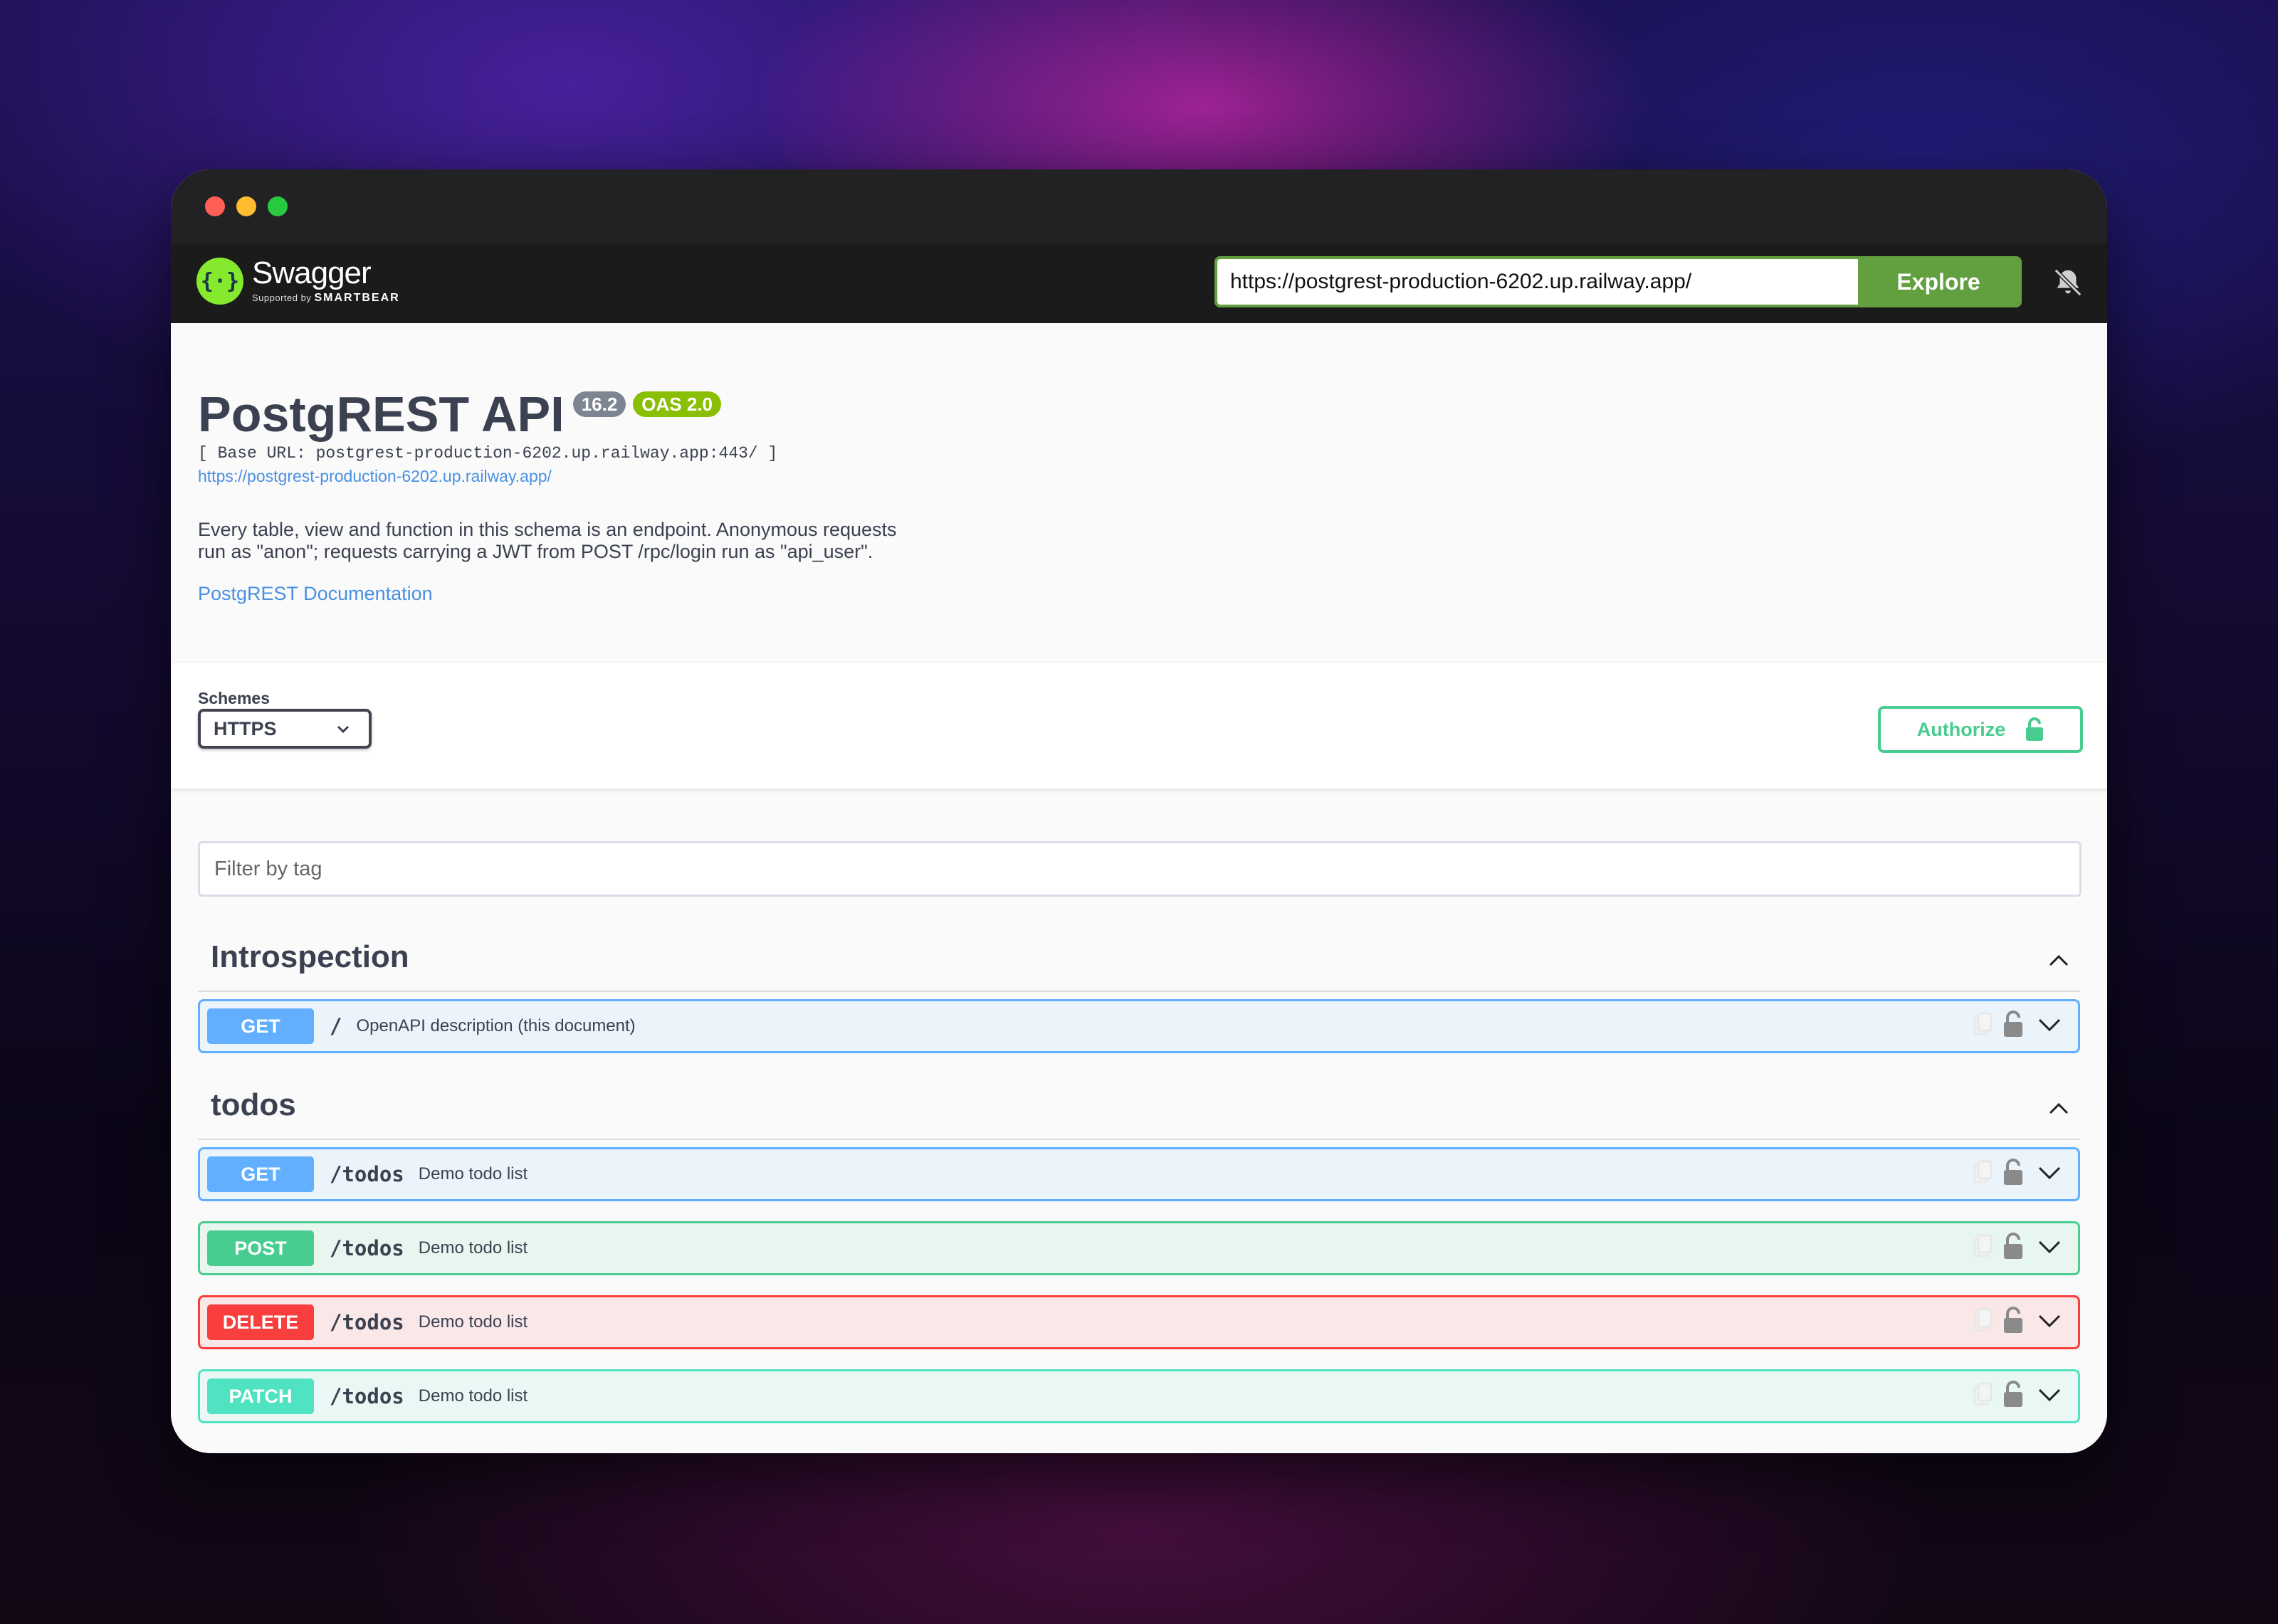 This screenshot has width=2278, height=1624. What do you see at coordinates (1139, 594) in the screenshot?
I see `documentation-link: PostgREST Documentation` at bounding box center [1139, 594].